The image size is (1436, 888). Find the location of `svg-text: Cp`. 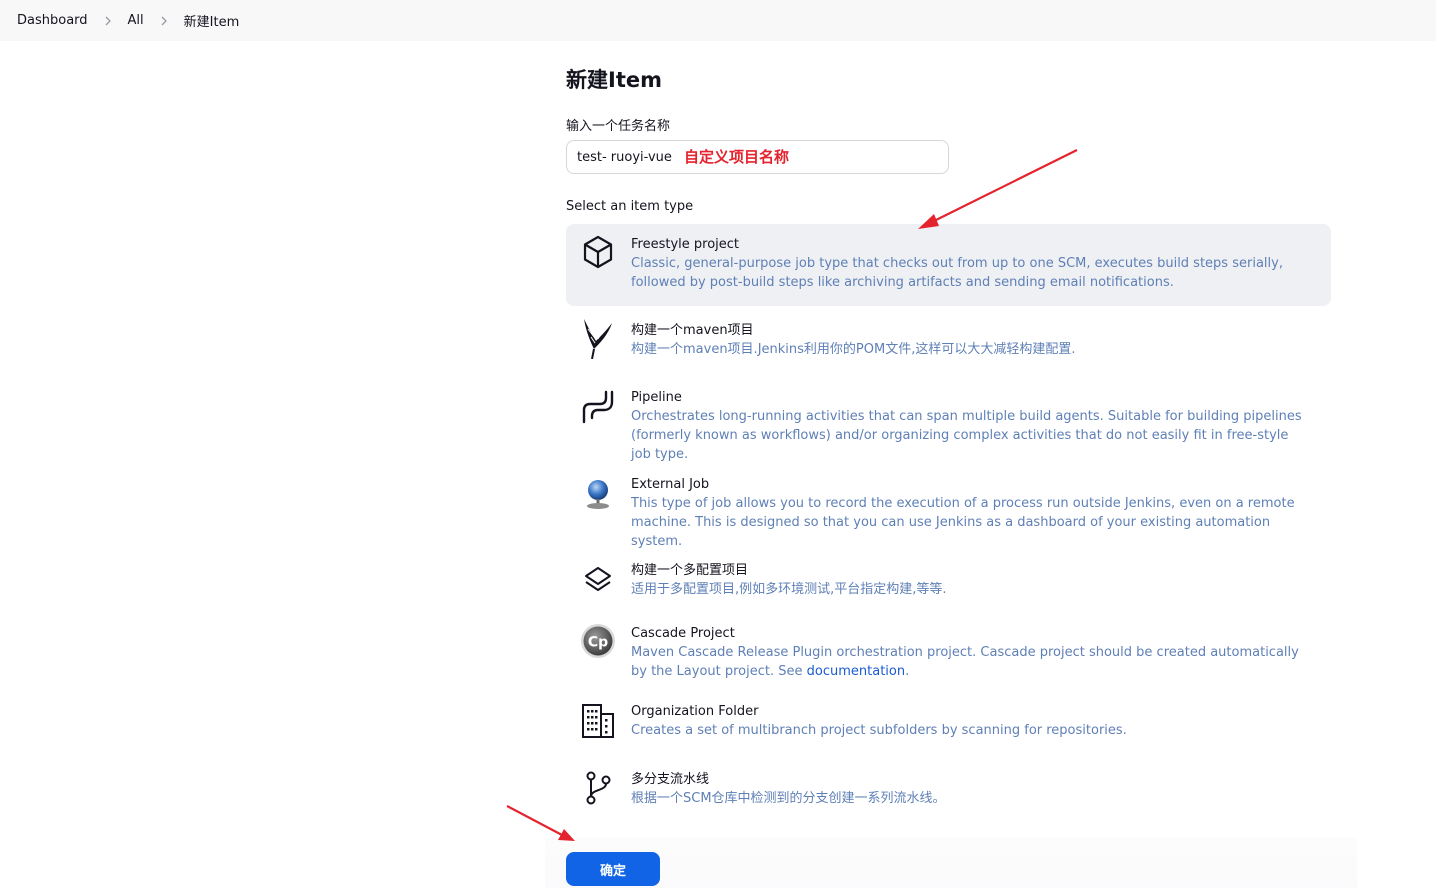

svg-text: Cp is located at coordinates (598, 643).